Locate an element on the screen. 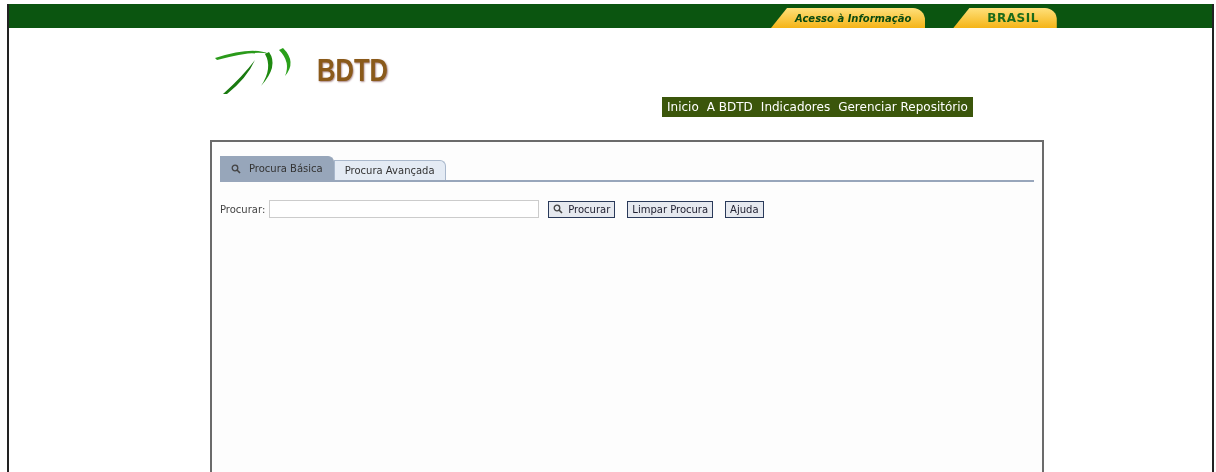  search-label: Procurar: is located at coordinates (243, 209).